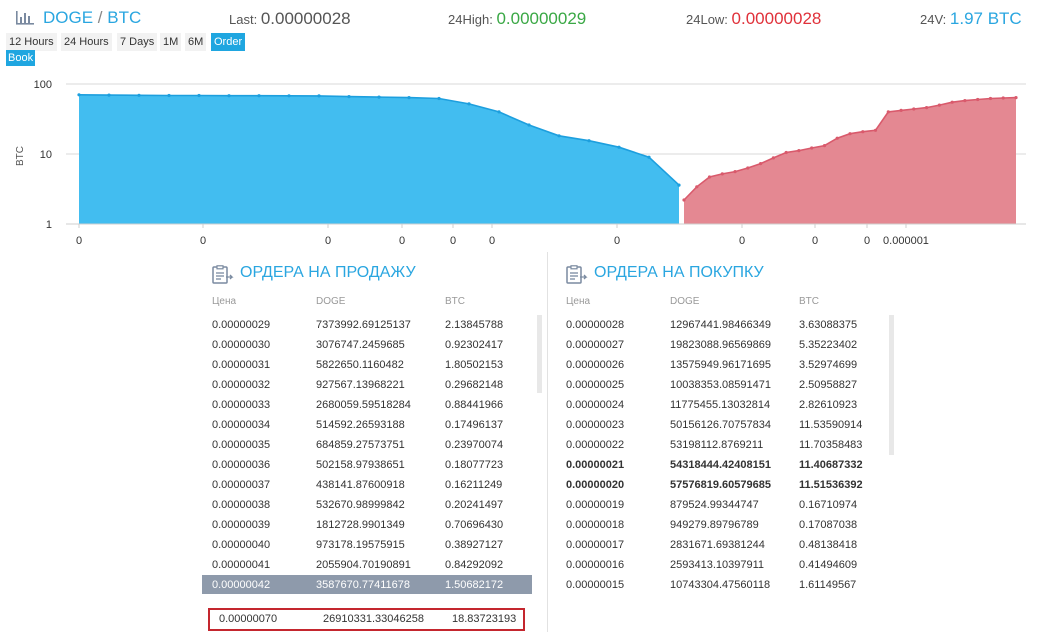  I want to click on sell-order-row: 0.00000030 3076747.2459685 0.92302417, so click(367, 345).